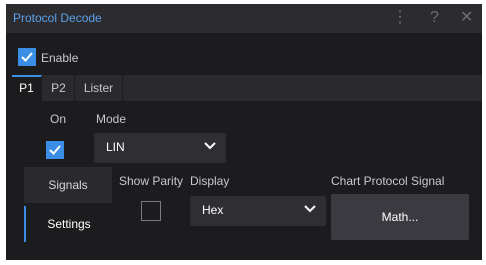 This screenshot has height=265, width=486. Describe the element at coordinates (27, 57) in the screenshot. I see `enable-check-icon` at that location.